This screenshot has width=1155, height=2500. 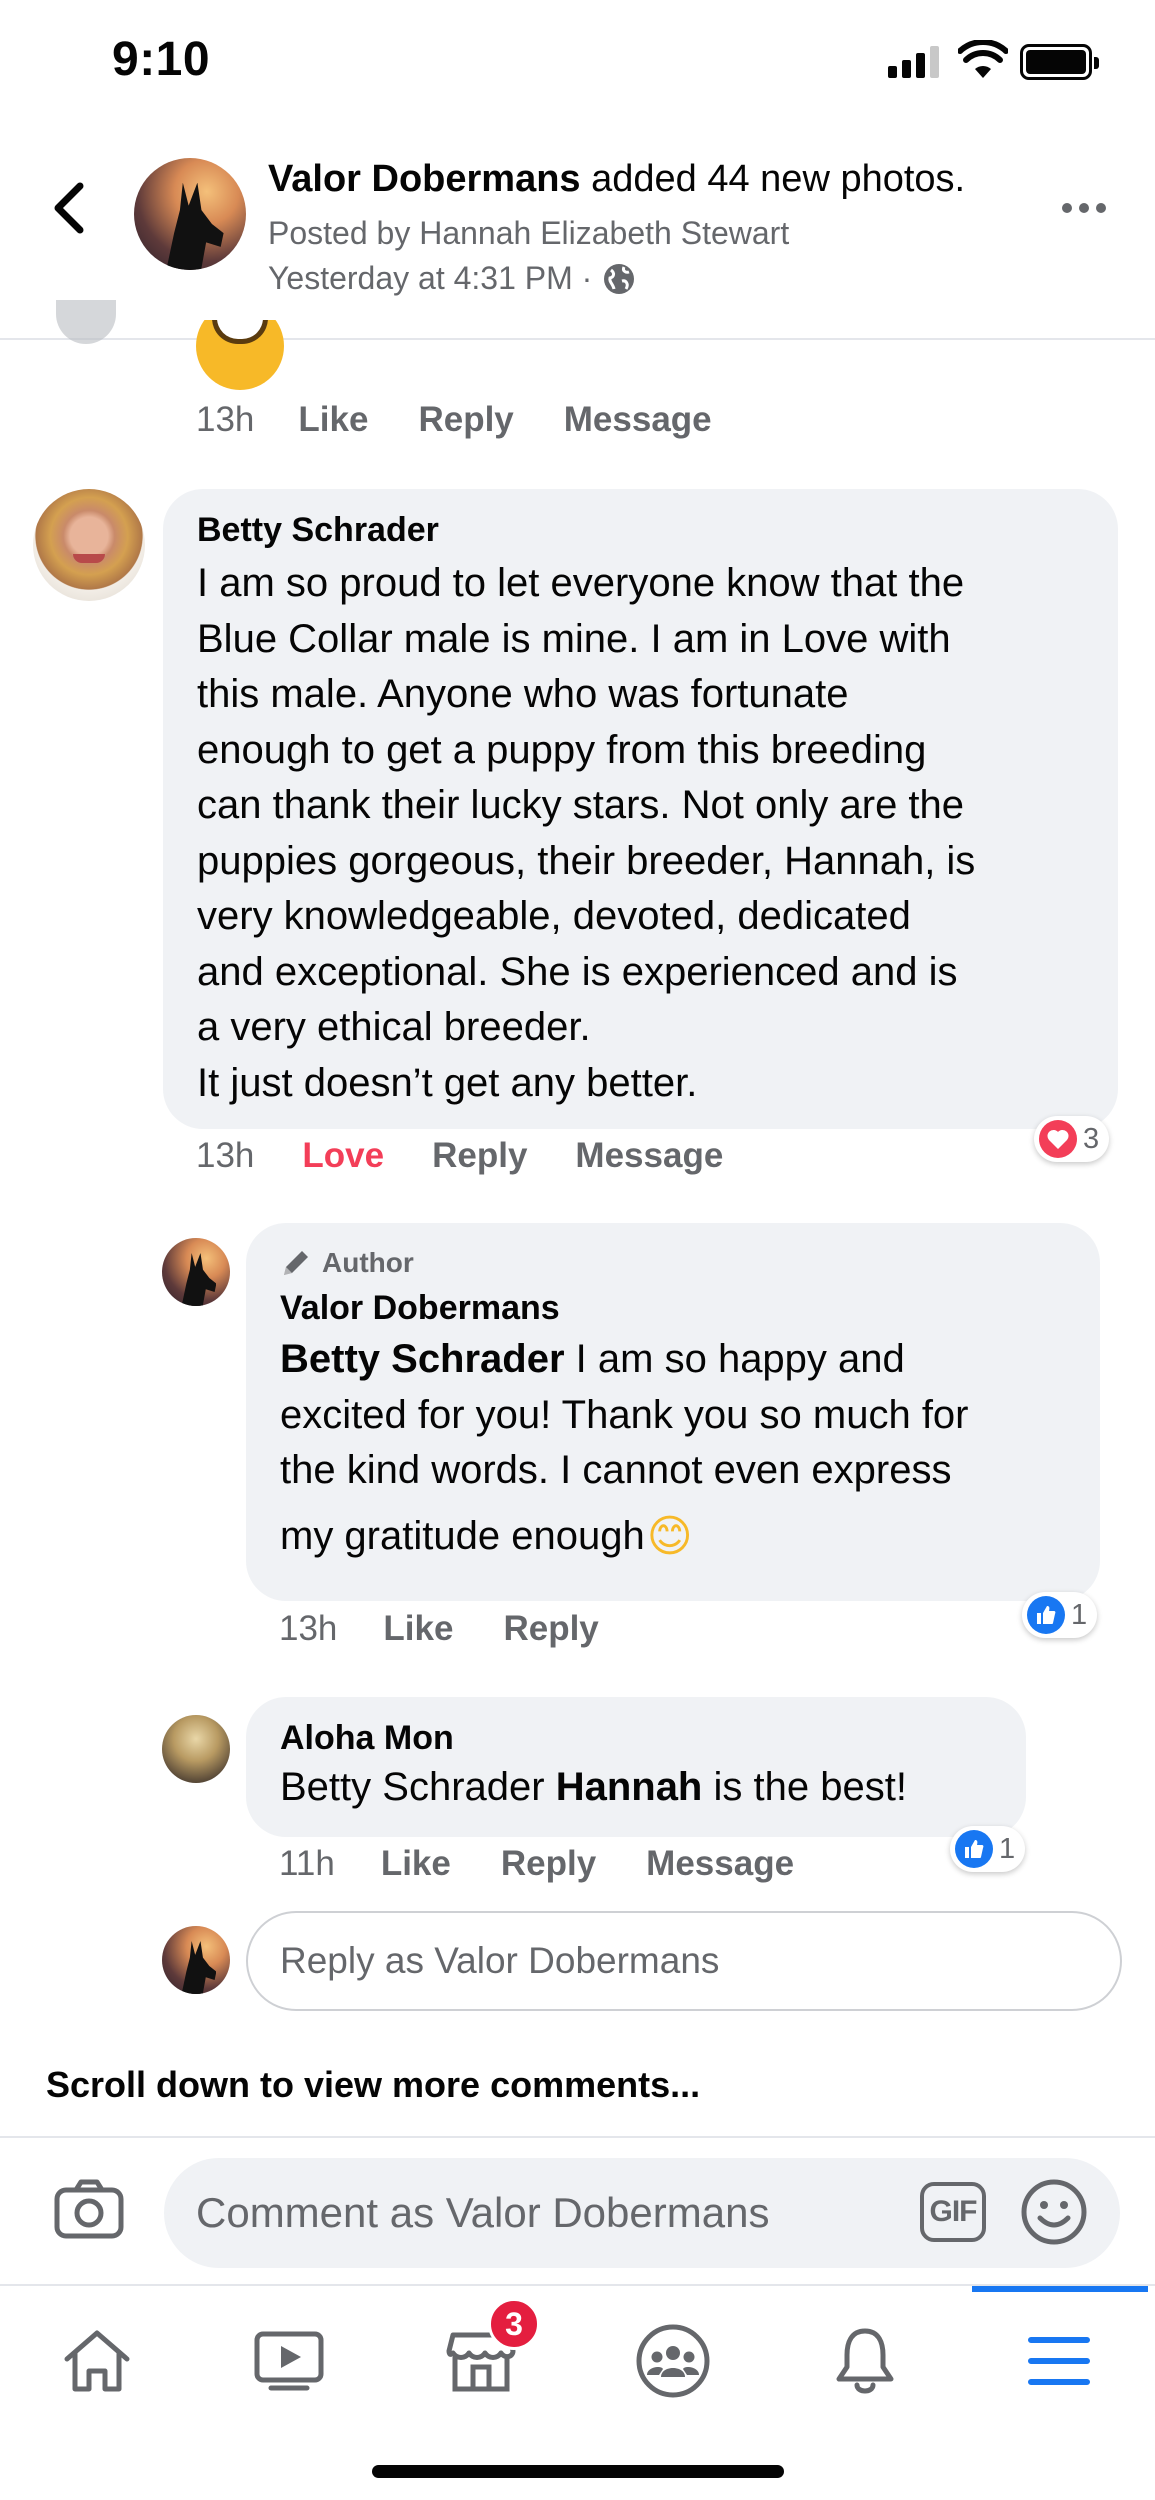 What do you see at coordinates (307, 1863) in the screenshot?
I see `reply-time: 11h` at bounding box center [307, 1863].